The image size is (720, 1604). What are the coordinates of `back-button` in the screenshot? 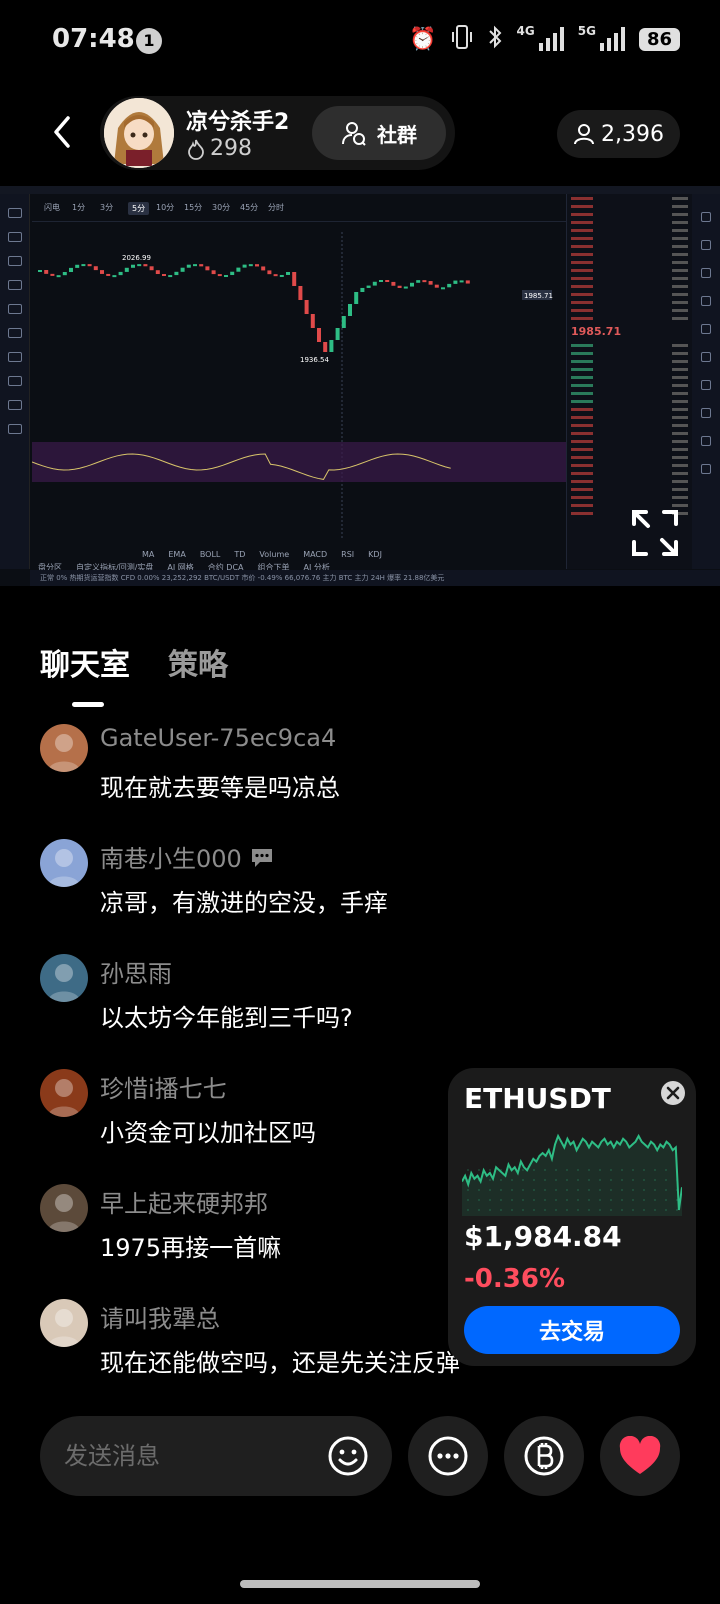 It's located at (64, 132).